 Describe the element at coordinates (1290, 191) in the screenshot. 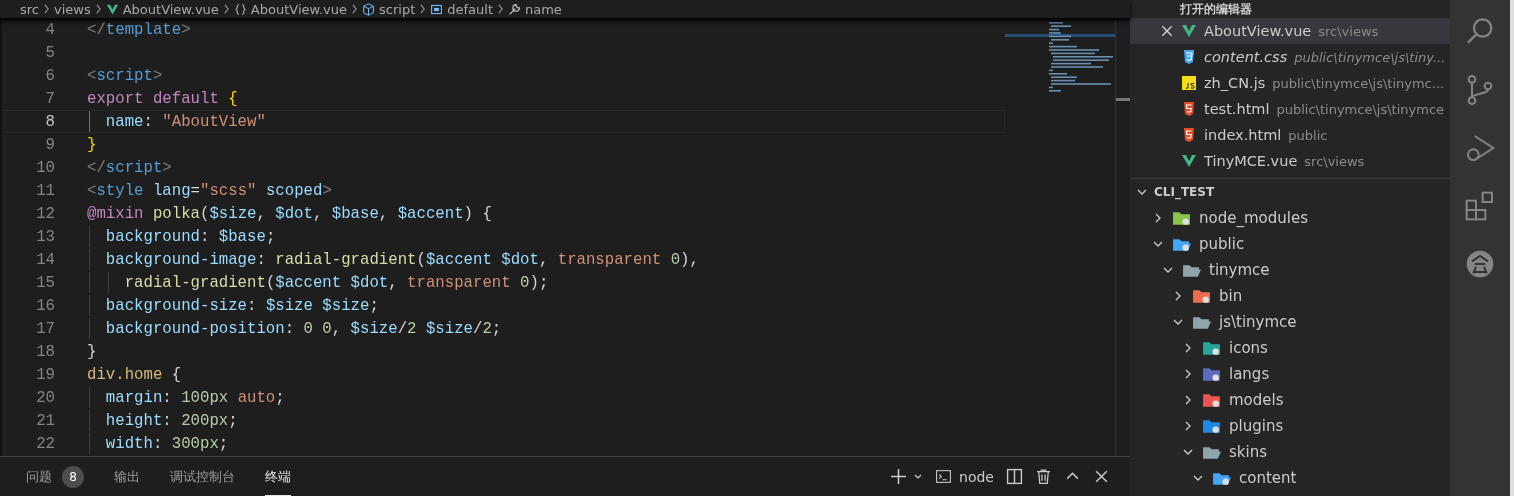

I see `section-header: CLI_TEST` at that location.